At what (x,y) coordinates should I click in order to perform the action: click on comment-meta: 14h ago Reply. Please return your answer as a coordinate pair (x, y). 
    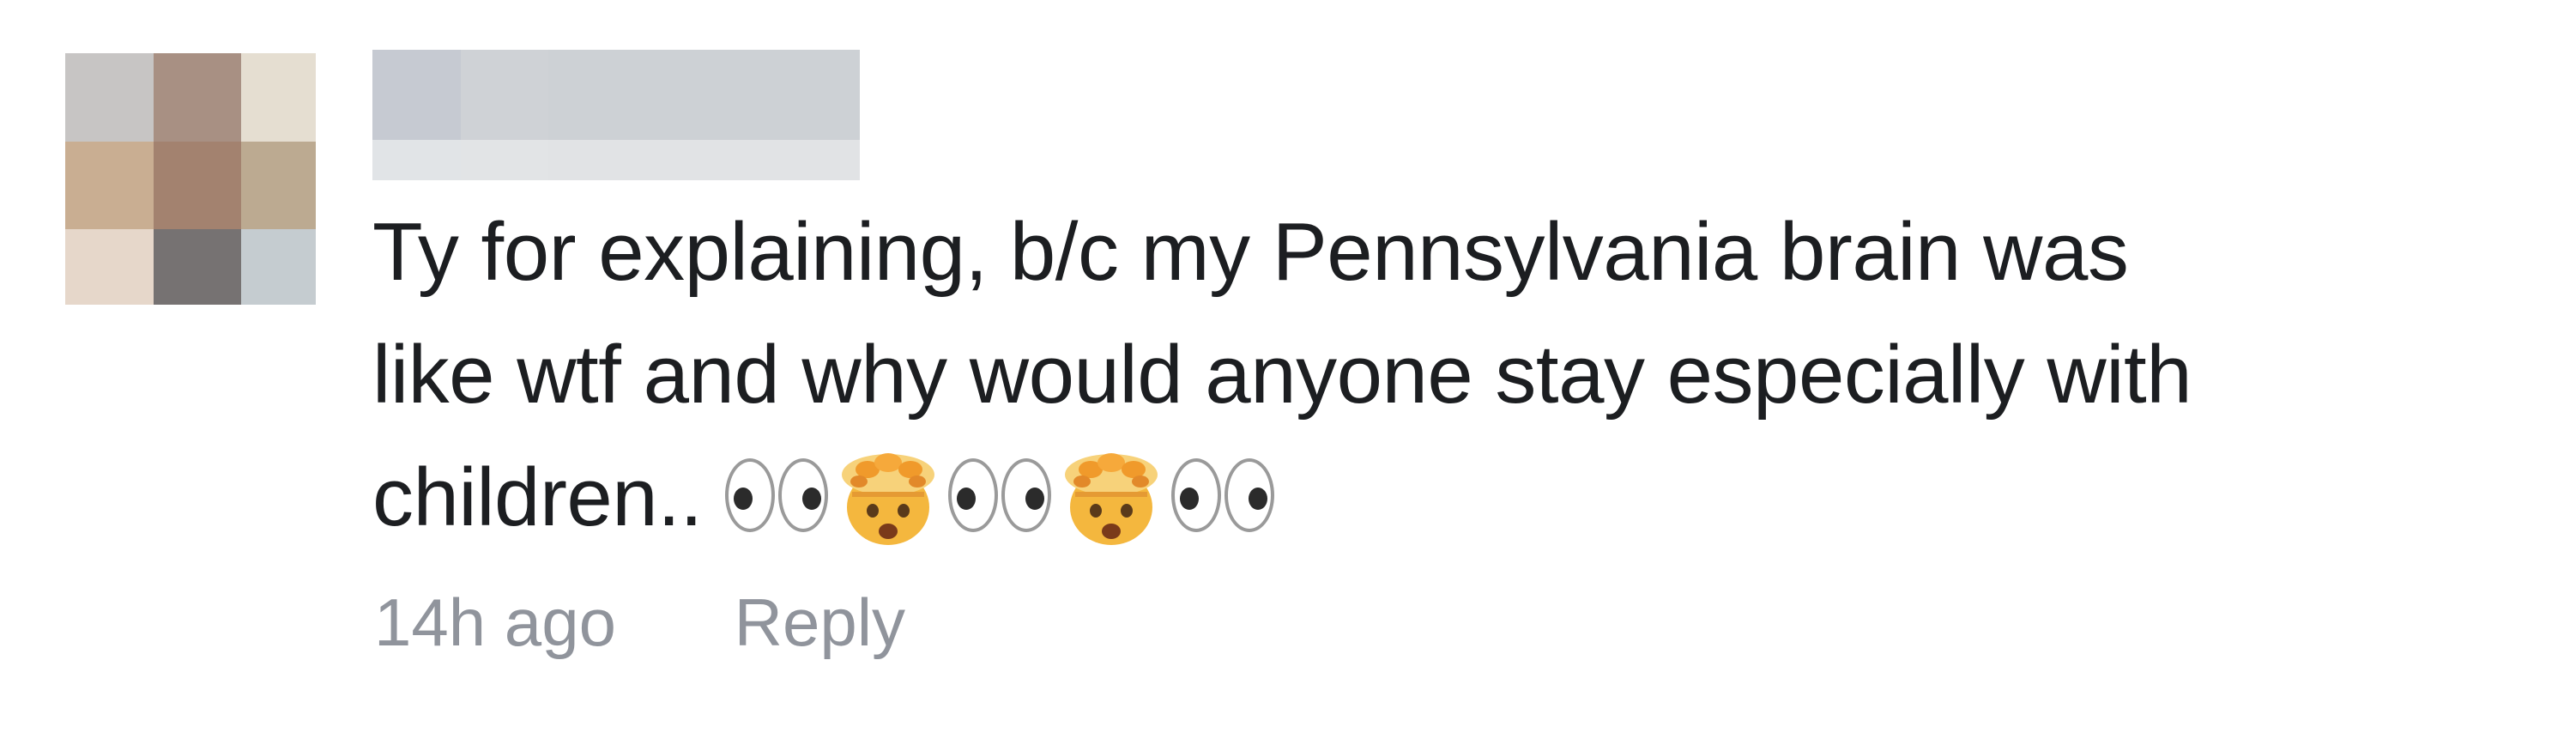
    Looking at the image, I should click on (639, 623).